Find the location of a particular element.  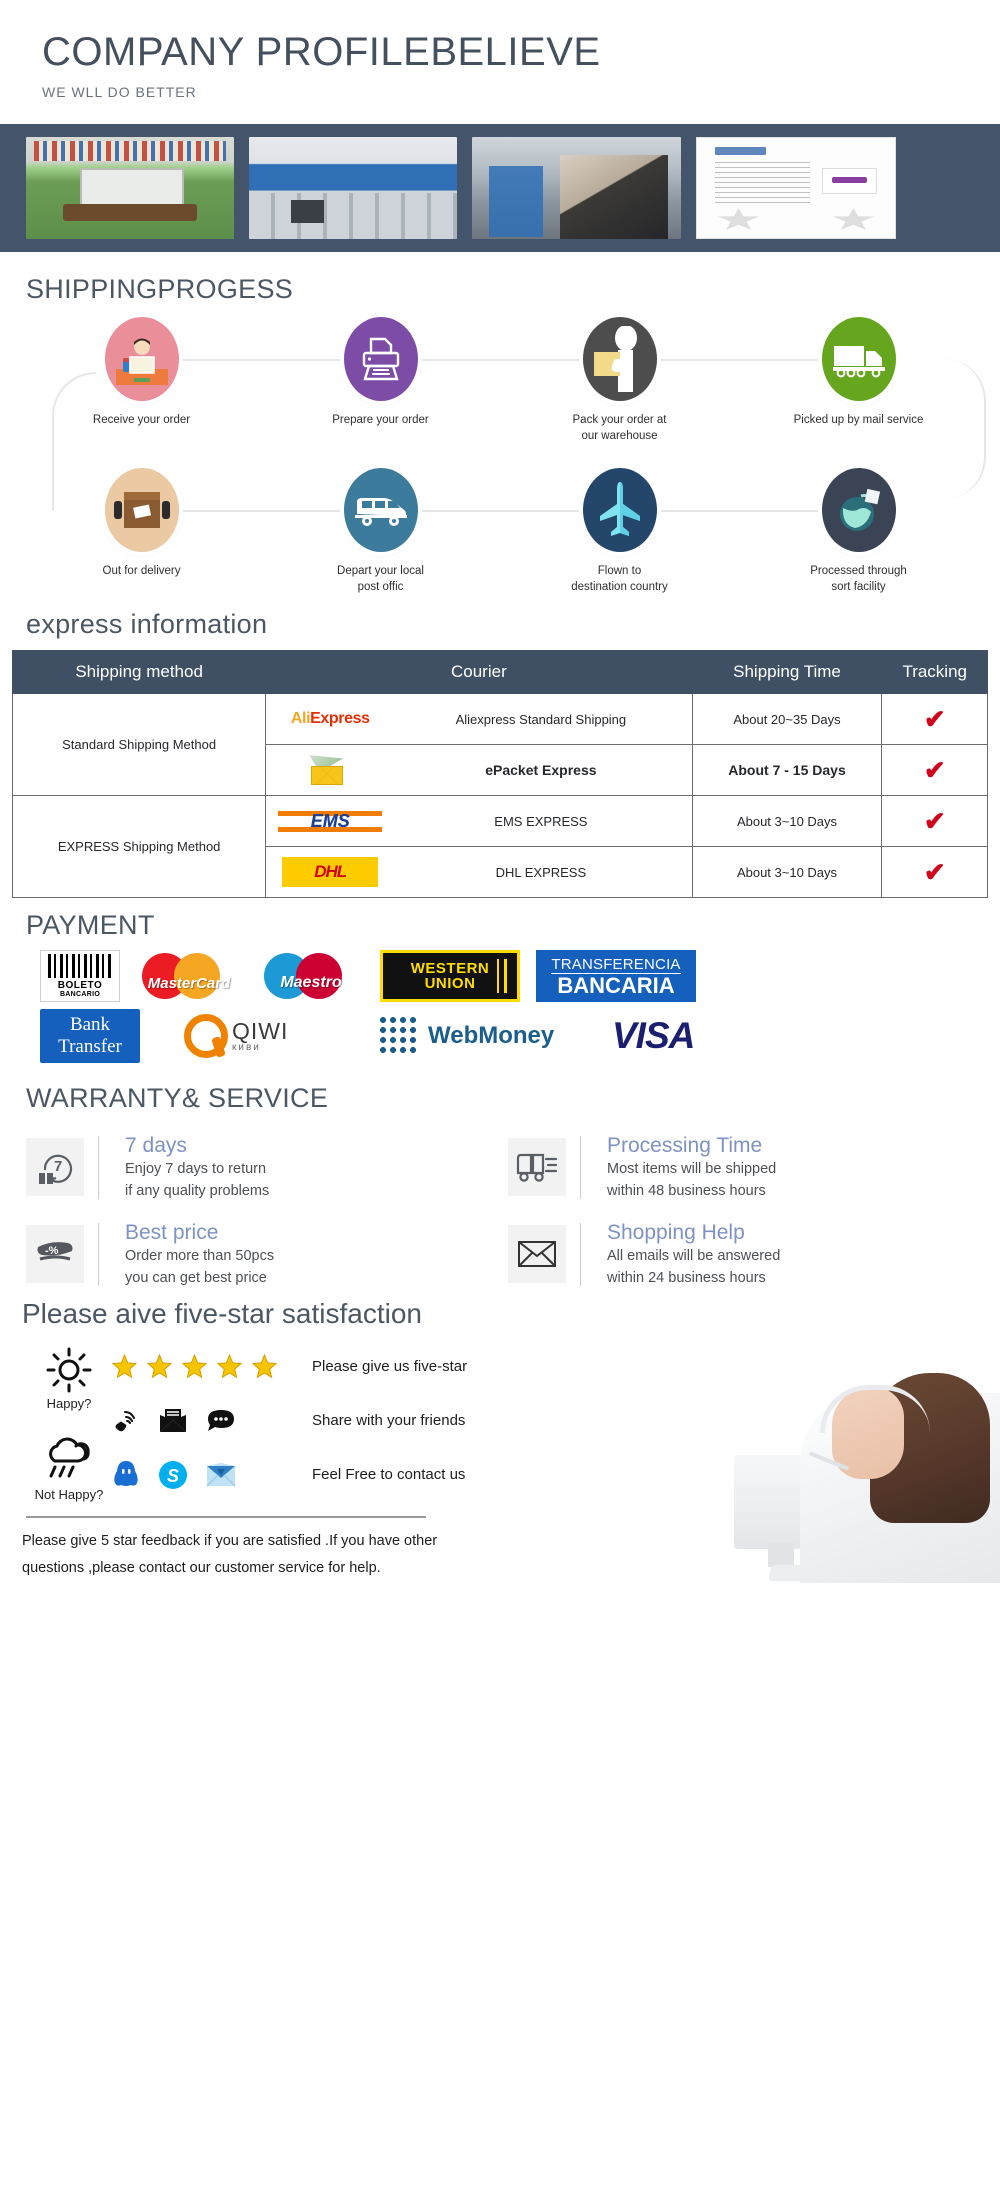

mail-envelope-icon is located at coordinates (173, 1420).